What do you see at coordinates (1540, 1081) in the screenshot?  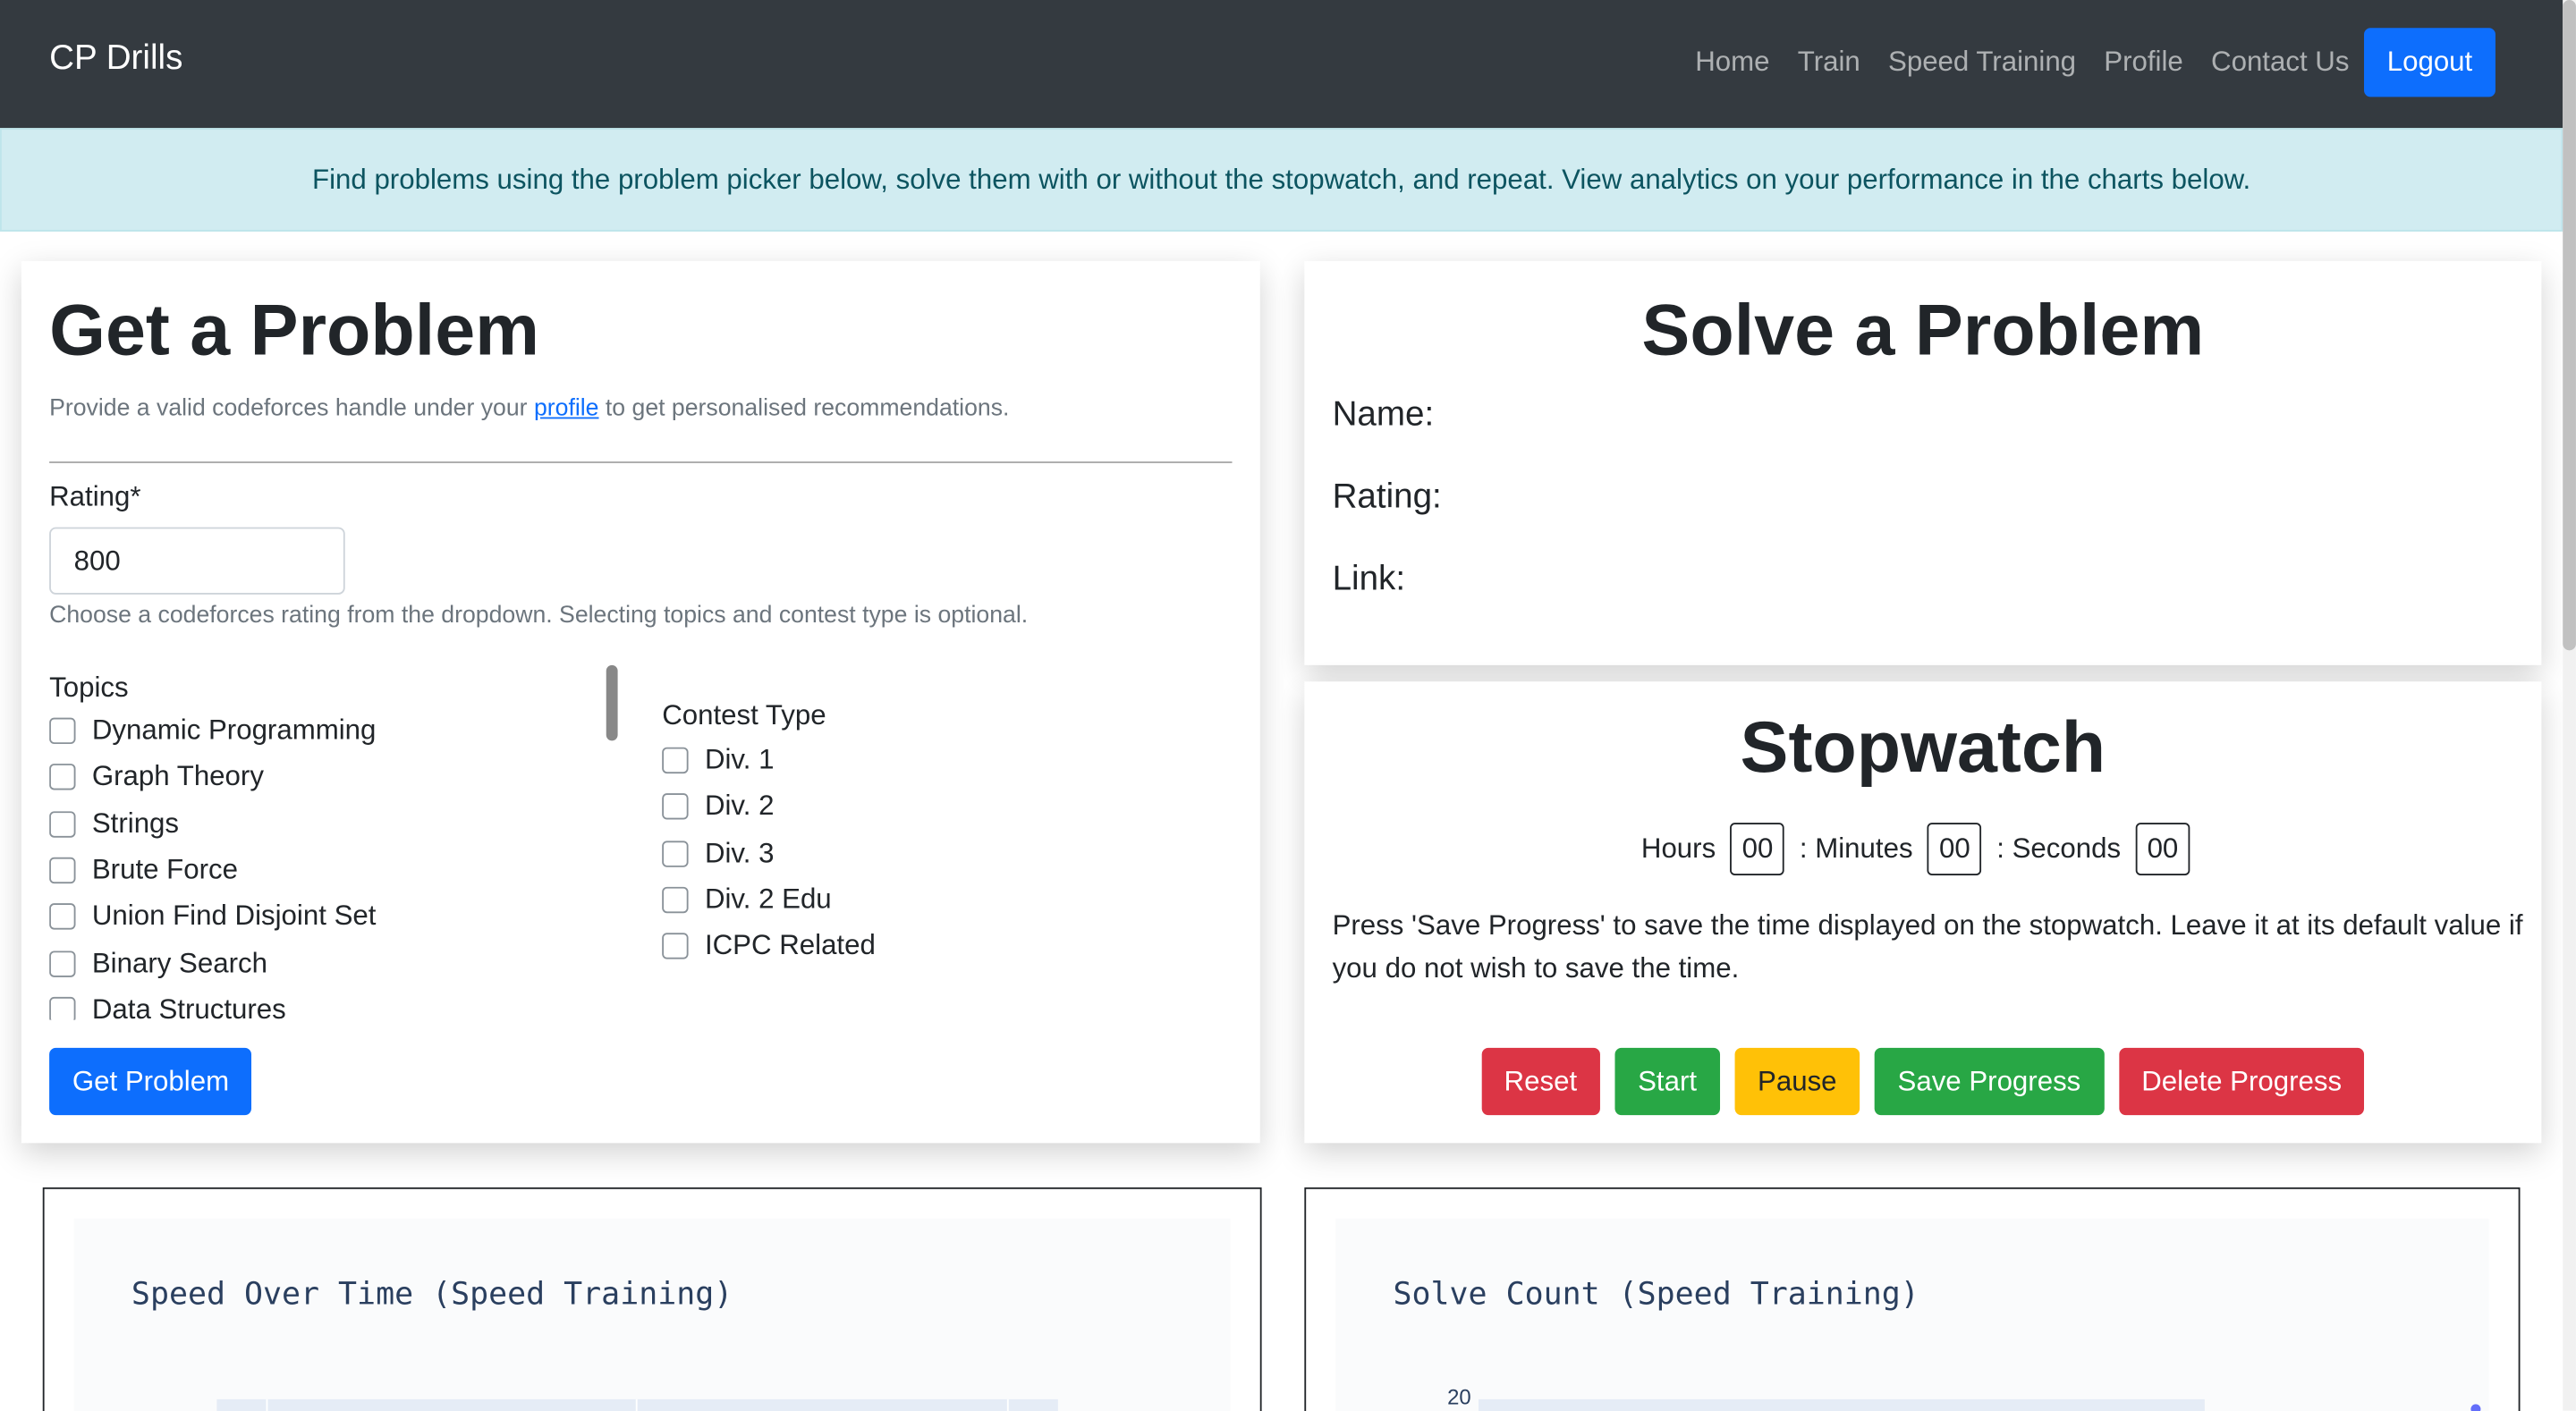 I see `reset-button: Reset` at bounding box center [1540, 1081].